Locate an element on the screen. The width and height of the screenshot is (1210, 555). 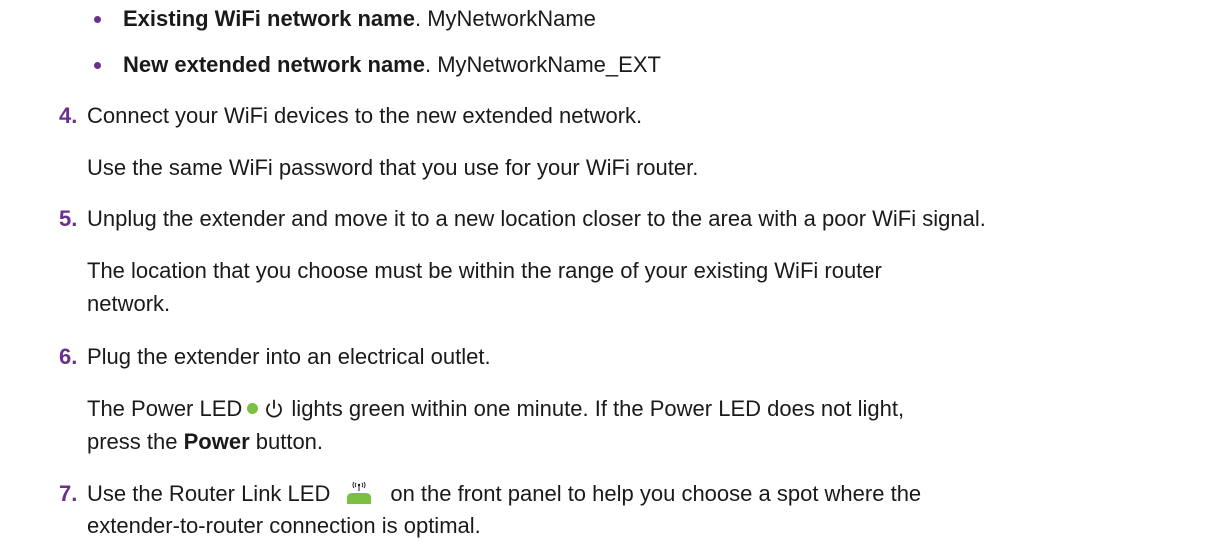
green-led-dot-icon is located at coordinates (253, 408).